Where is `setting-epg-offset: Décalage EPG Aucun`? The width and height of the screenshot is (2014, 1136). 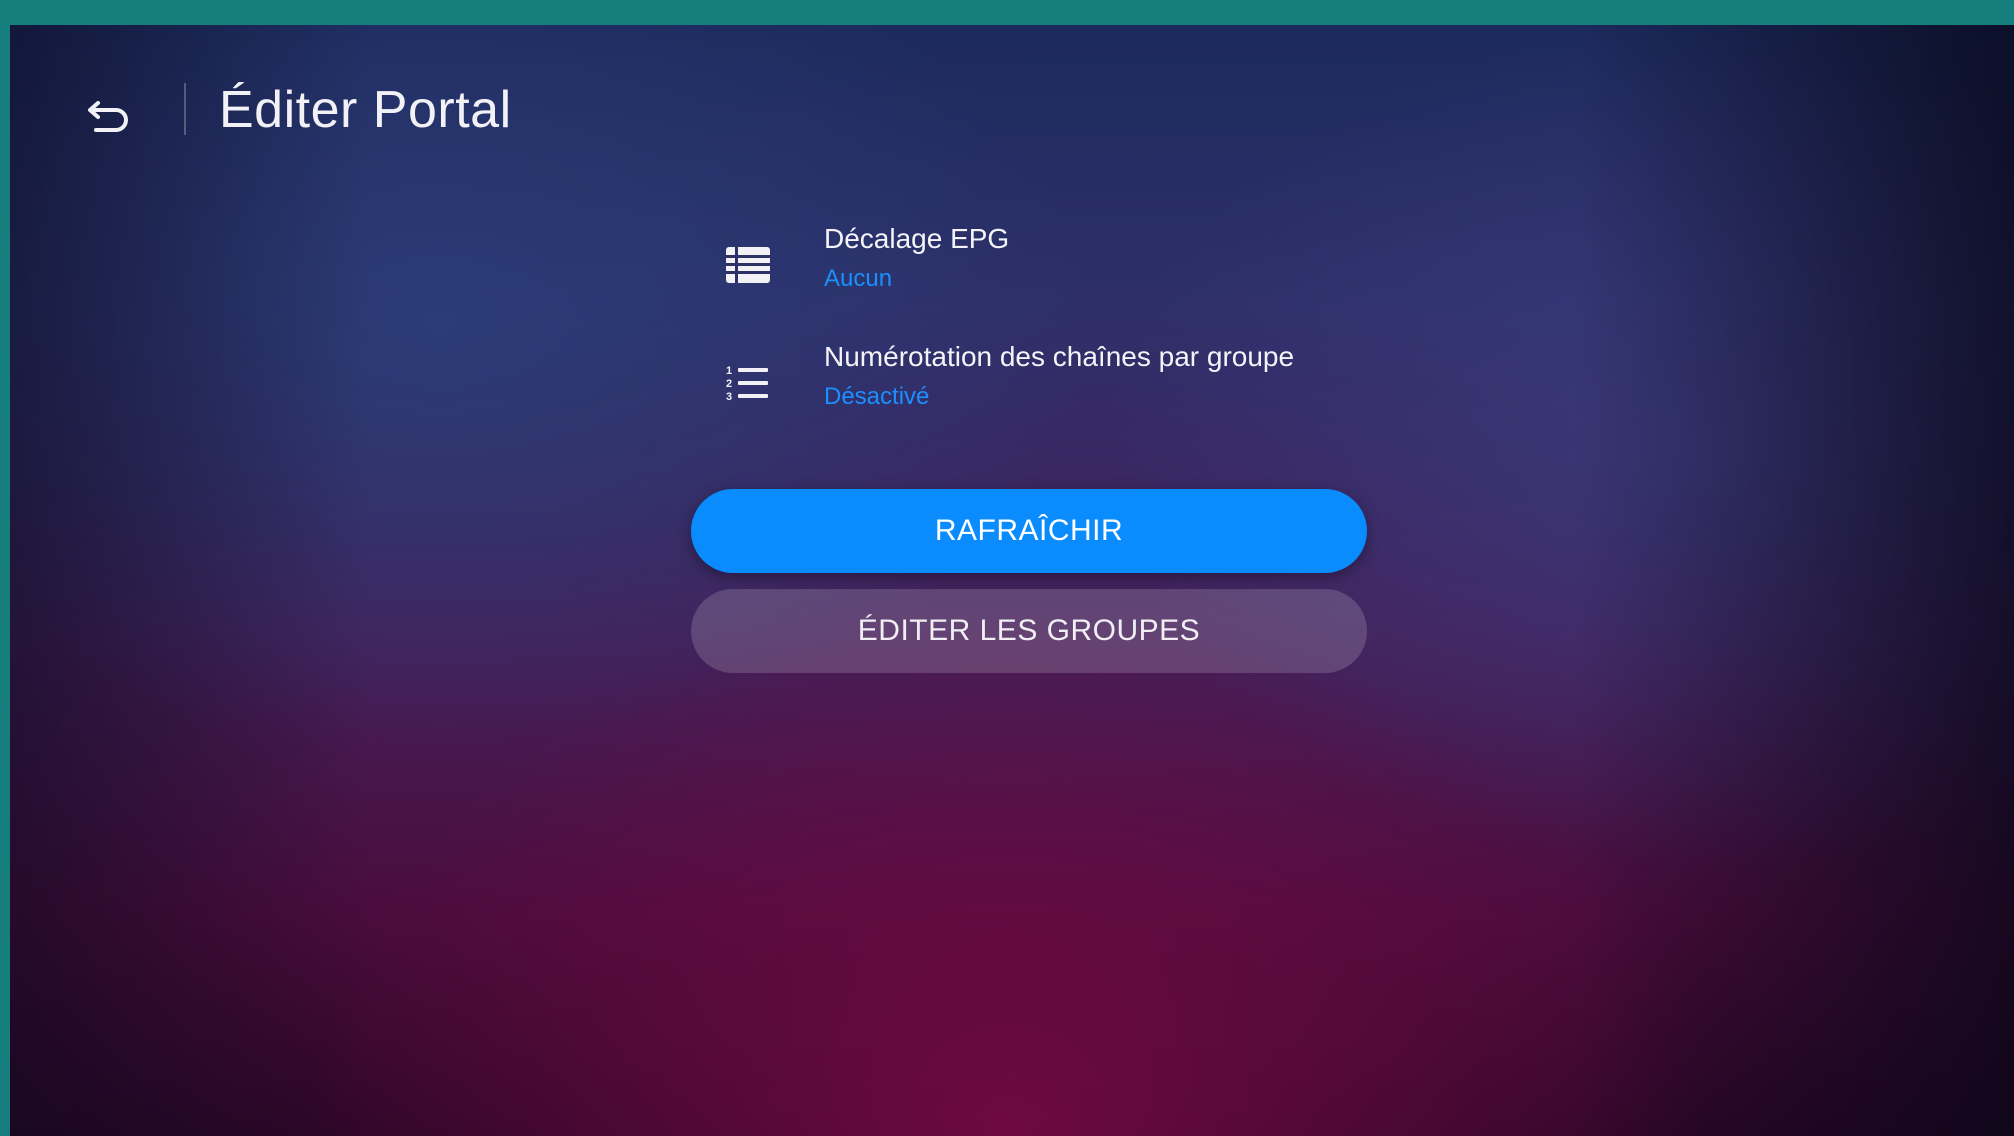 setting-epg-offset: Décalage EPG Aucun is located at coordinates (1050, 273).